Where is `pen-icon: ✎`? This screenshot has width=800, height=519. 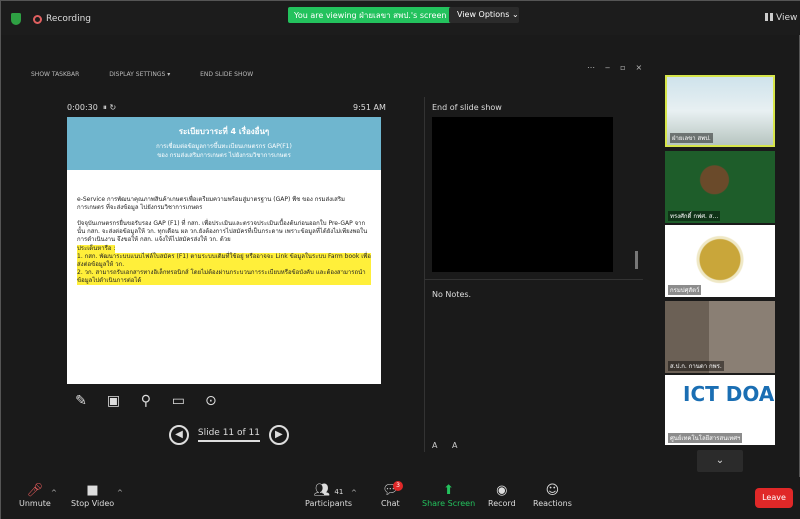 pen-icon: ✎ is located at coordinates (81, 401).